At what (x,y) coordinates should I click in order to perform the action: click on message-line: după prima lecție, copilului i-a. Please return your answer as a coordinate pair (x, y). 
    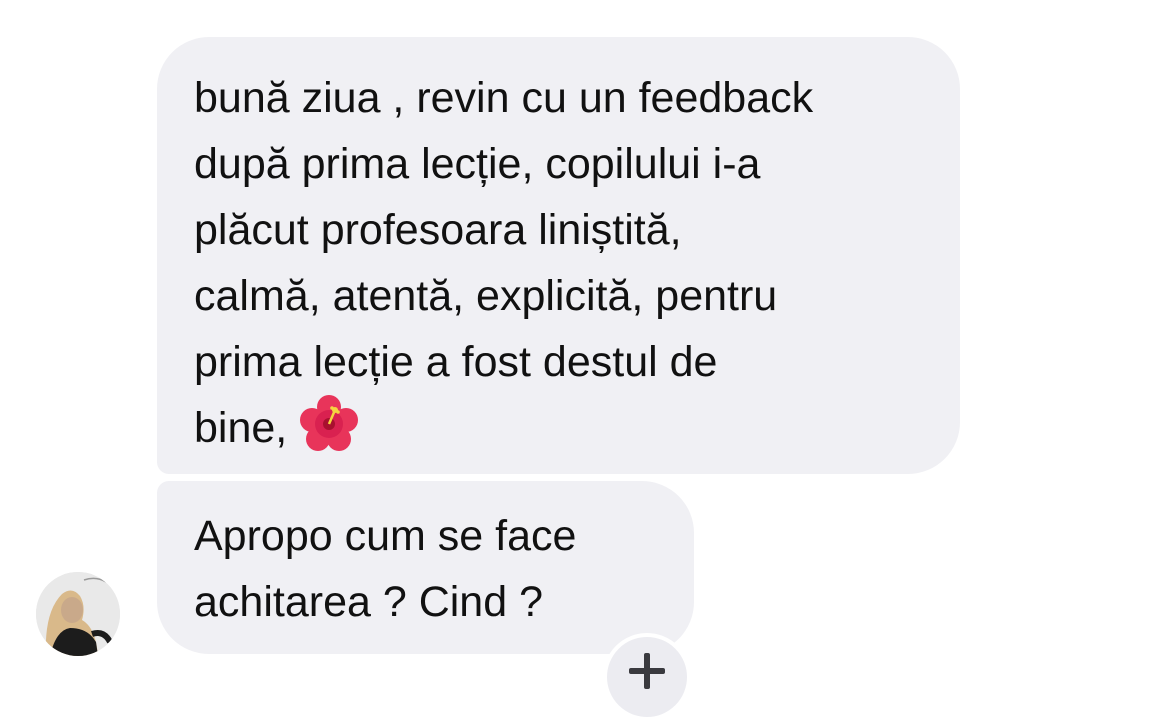
    Looking at the image, I should click on (477, 164).